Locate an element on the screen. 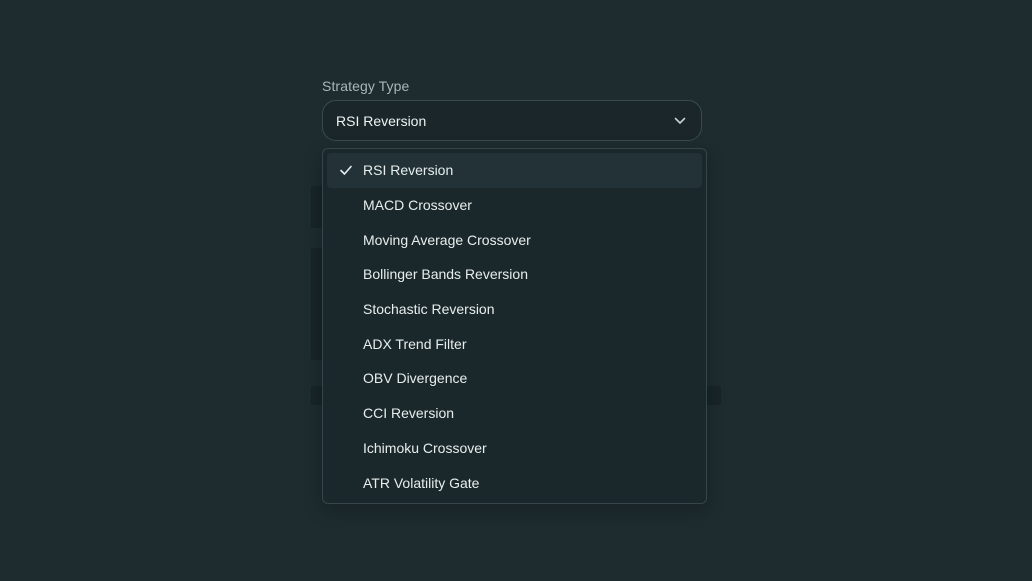  dropdown-option-label: ADX Trend Filter is located at coordinates (415, 343).